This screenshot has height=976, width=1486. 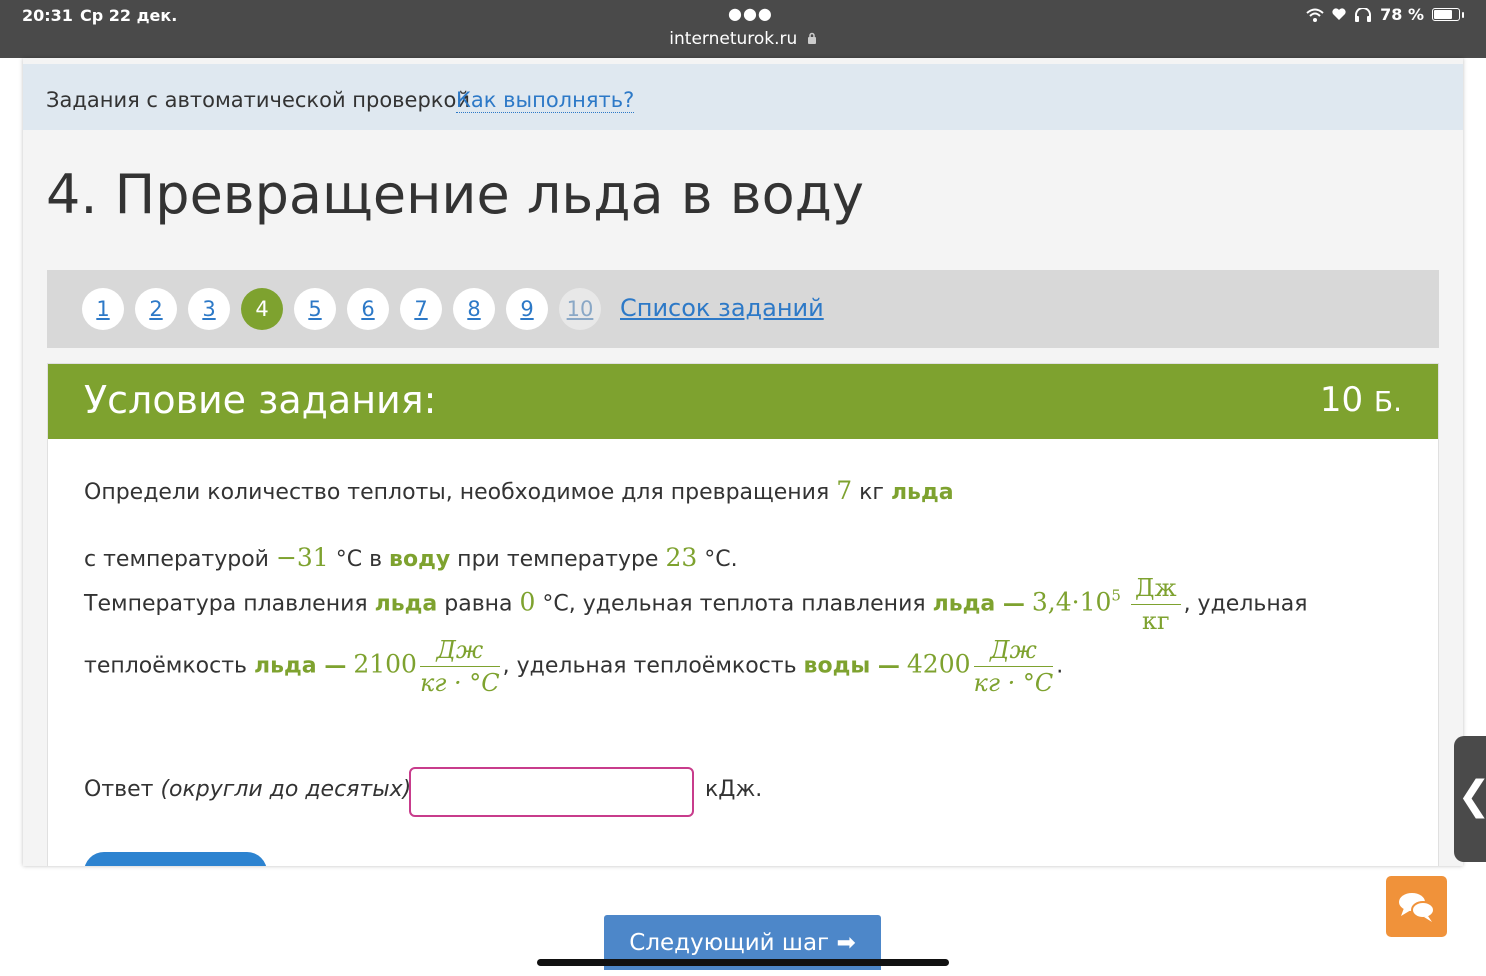 What do you see at coordinates (122, 789) in the screenshot?
I see `text: Ответ` at bounding box center [122, 789].